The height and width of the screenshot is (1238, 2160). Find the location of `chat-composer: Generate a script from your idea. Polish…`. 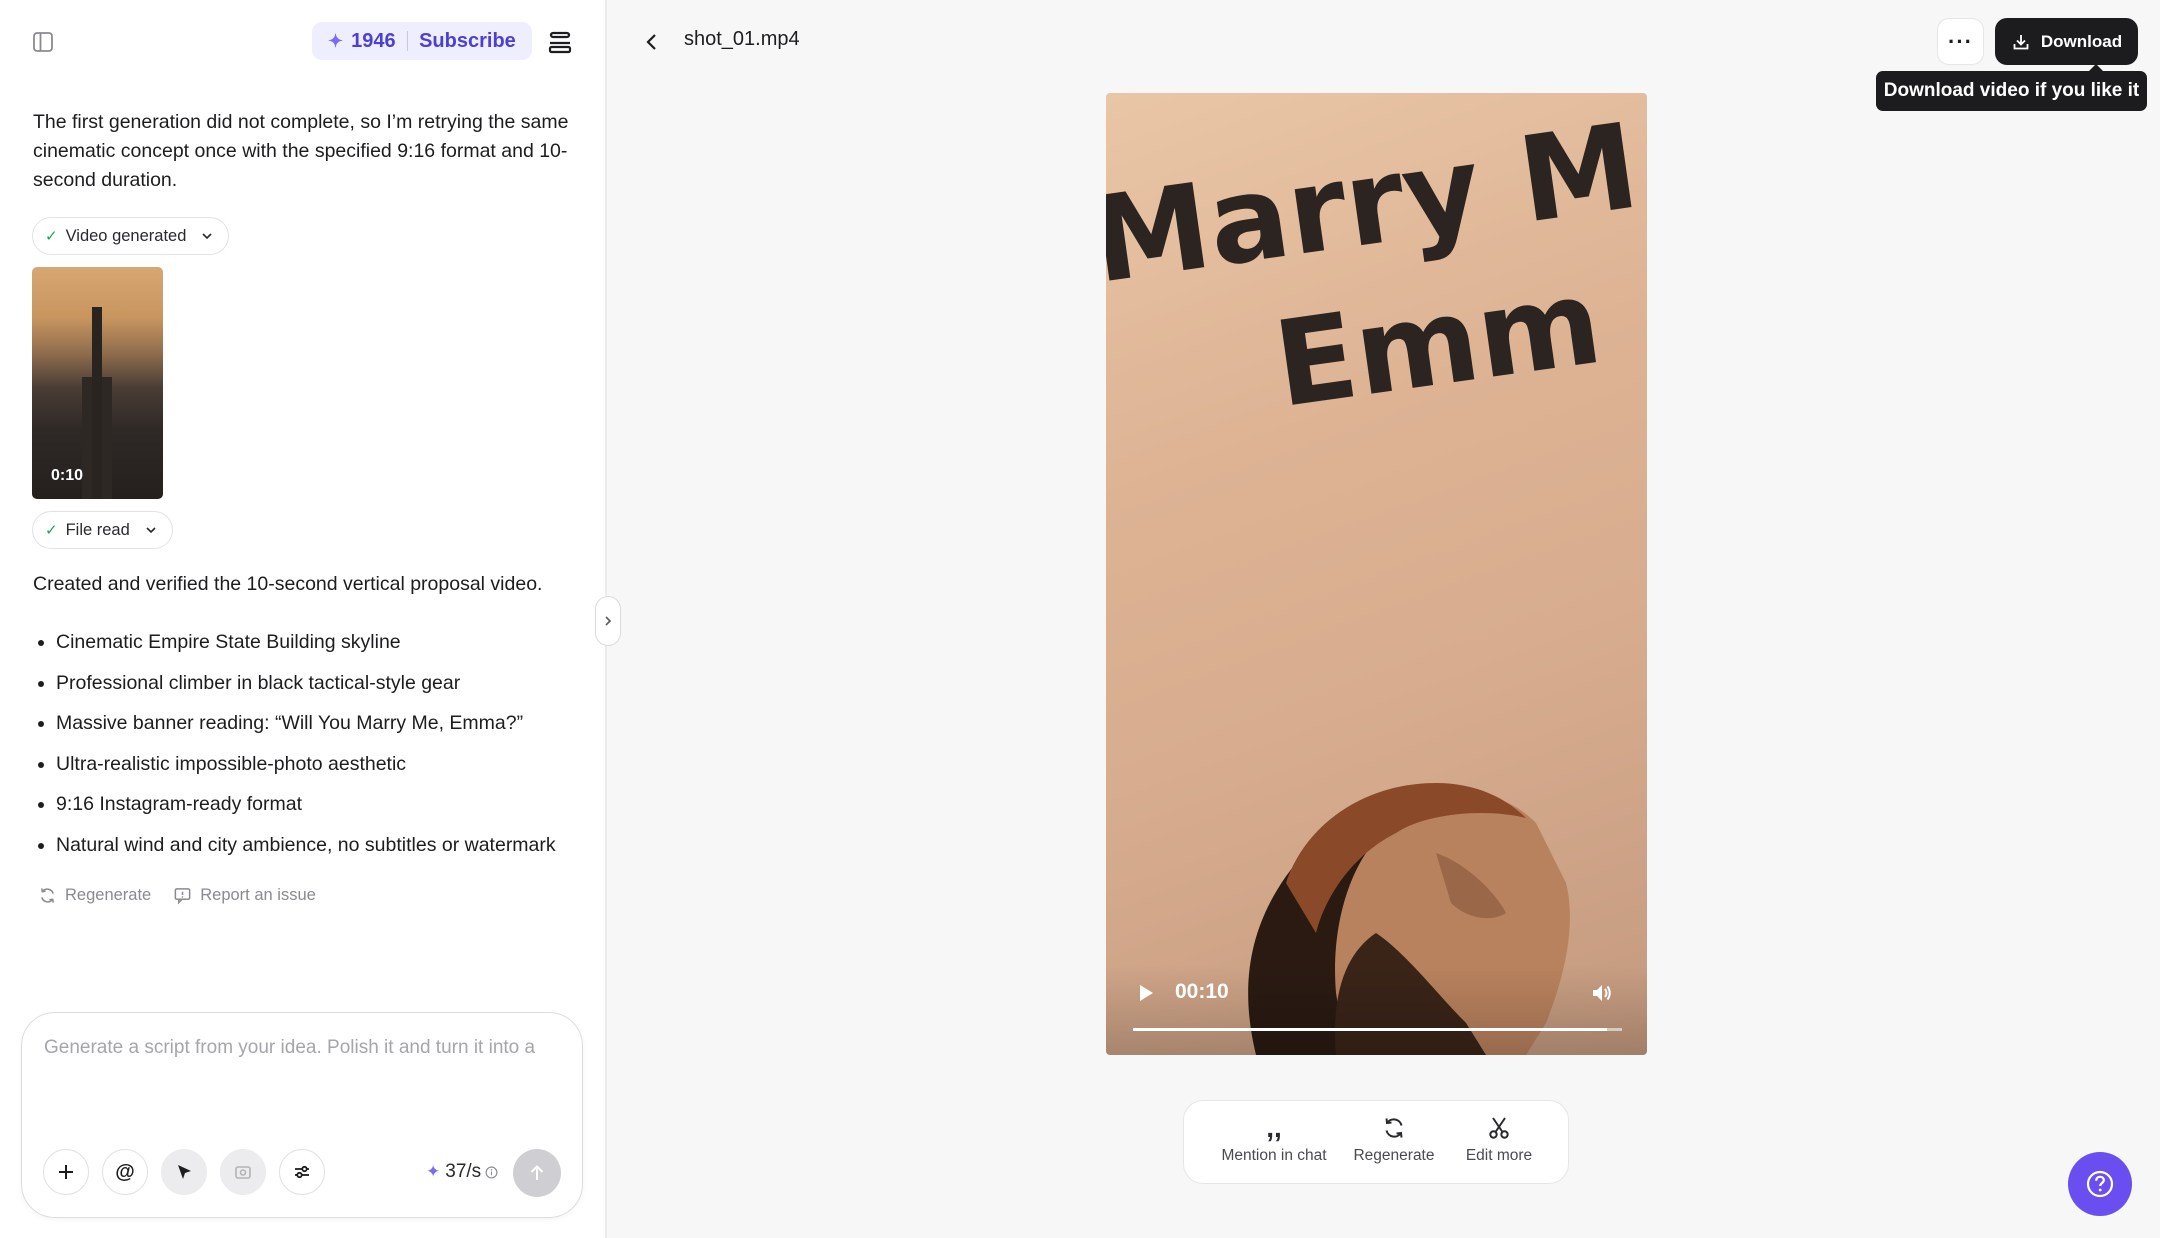

chat-composer: Generate a script from your idea. Polish… is located at coordinates (302, 1115).